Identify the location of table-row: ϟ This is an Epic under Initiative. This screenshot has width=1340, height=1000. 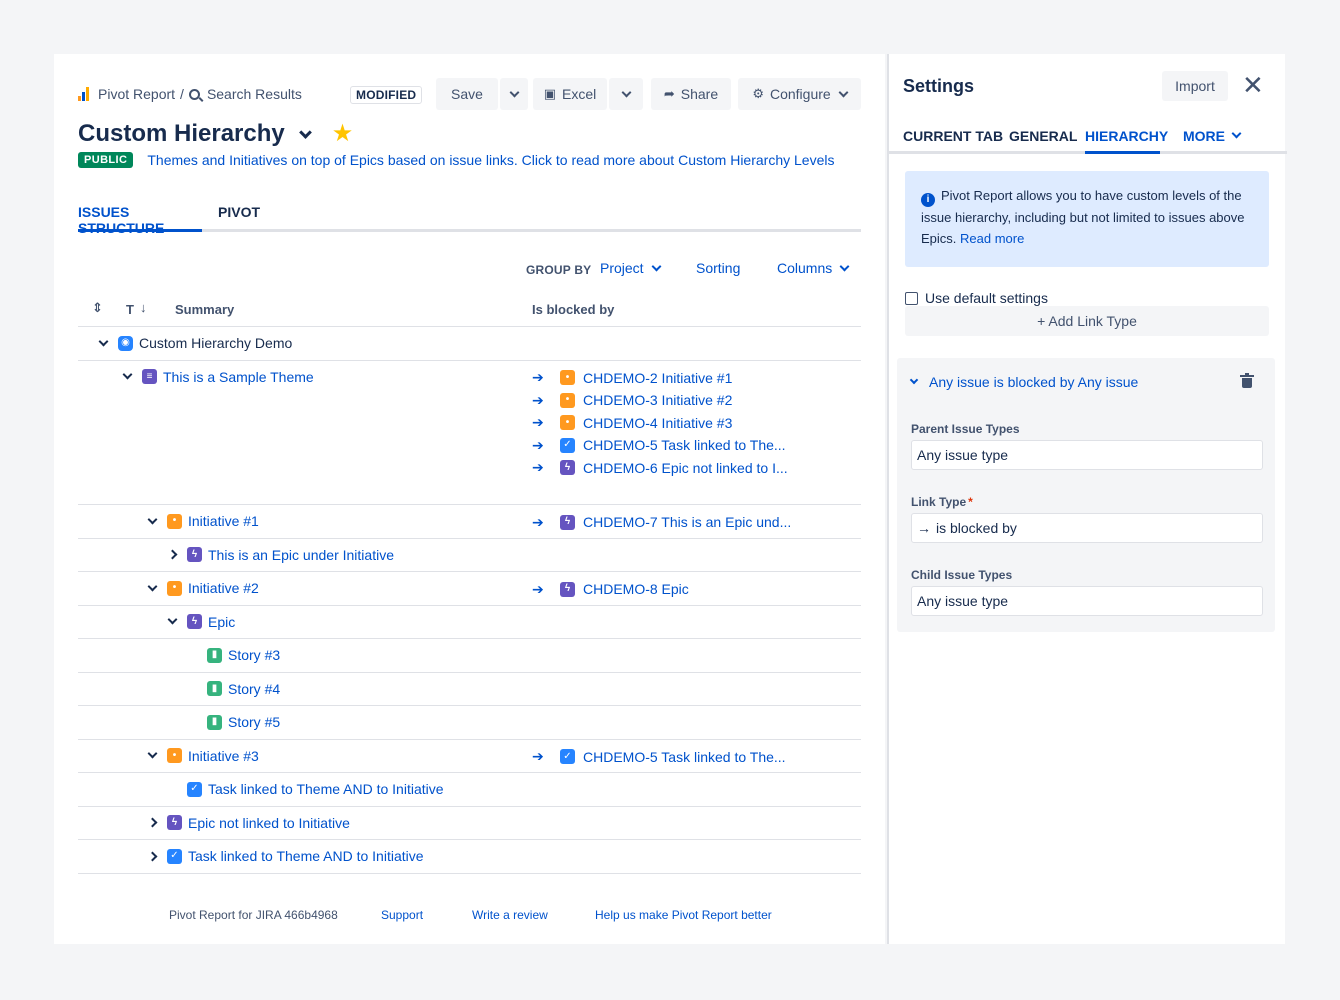
(469, 555).